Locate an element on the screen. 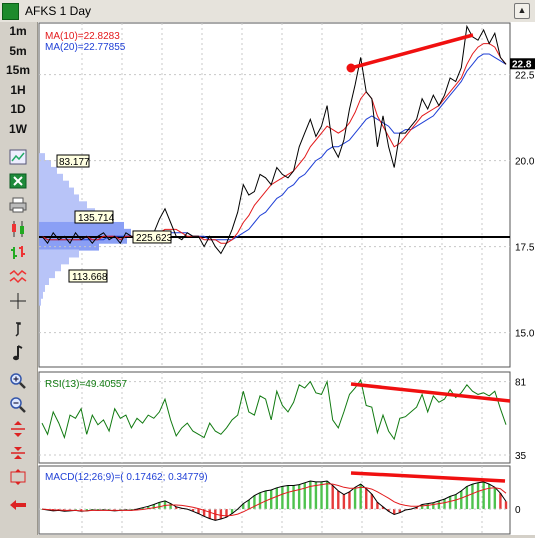 This screenshot has height=538, width=535. macd-axis-tick-label: 0 is located at coordinates (518, 510).